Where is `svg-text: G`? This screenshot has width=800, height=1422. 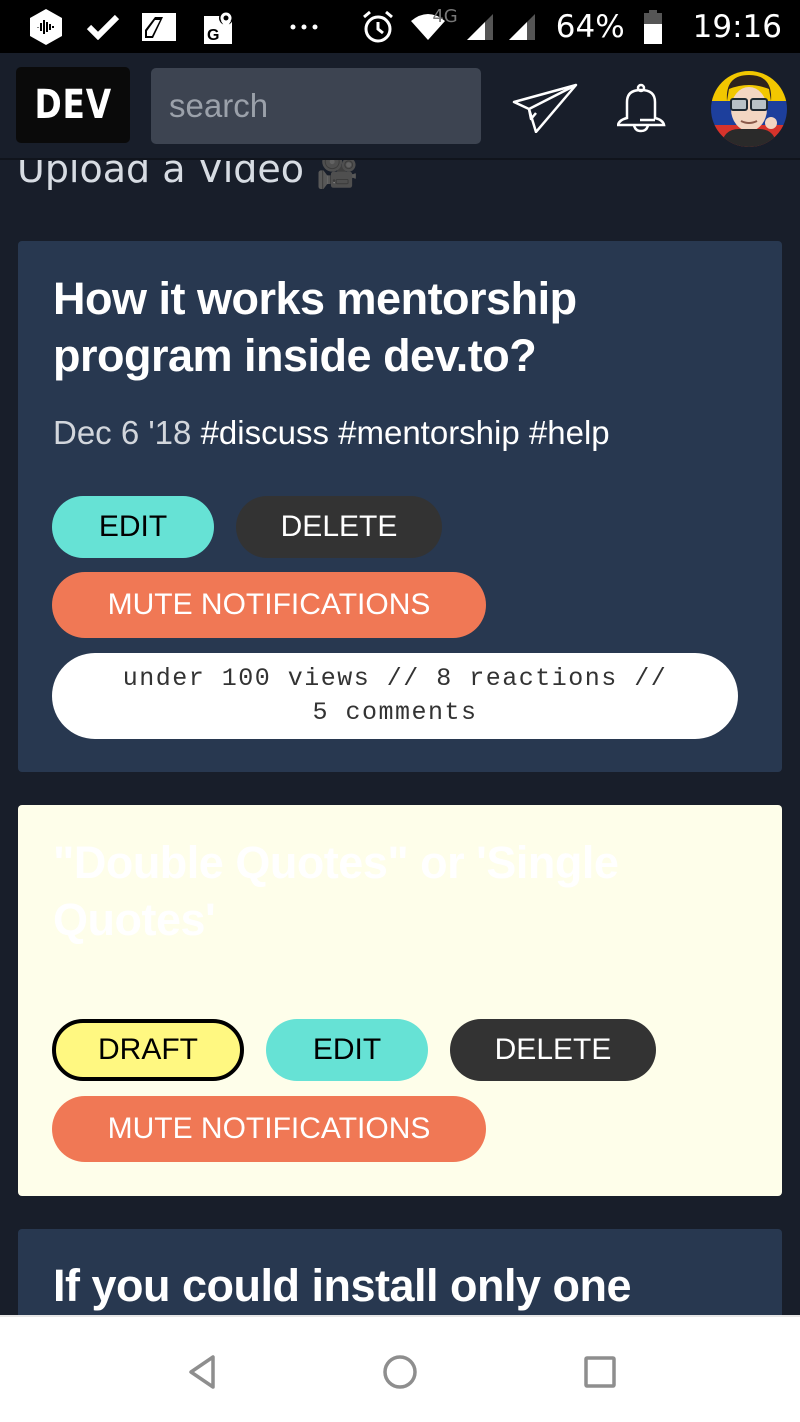 svg-text: G is located at coordinates (213, 35).